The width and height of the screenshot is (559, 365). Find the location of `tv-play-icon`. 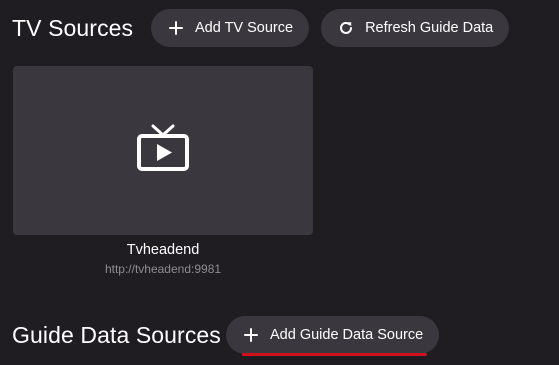

tv-play-icon is located at coordinates (163, 150).